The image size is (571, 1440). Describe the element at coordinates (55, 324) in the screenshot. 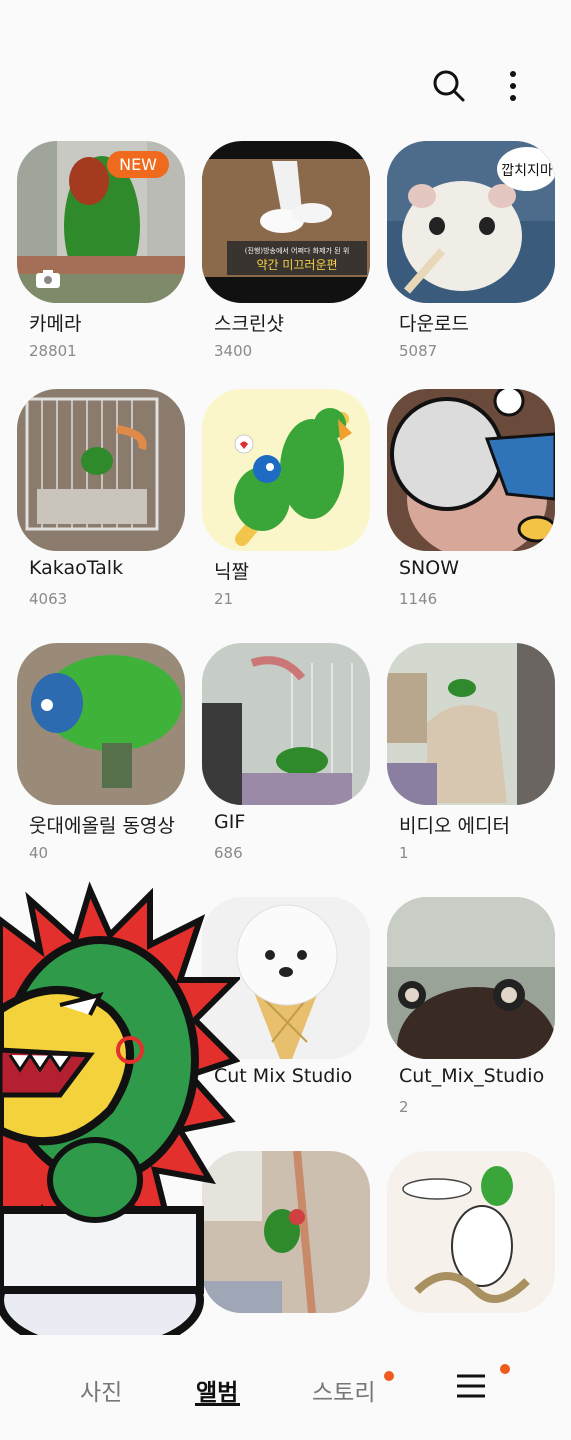

I see `album-name: 카메라` at that location.